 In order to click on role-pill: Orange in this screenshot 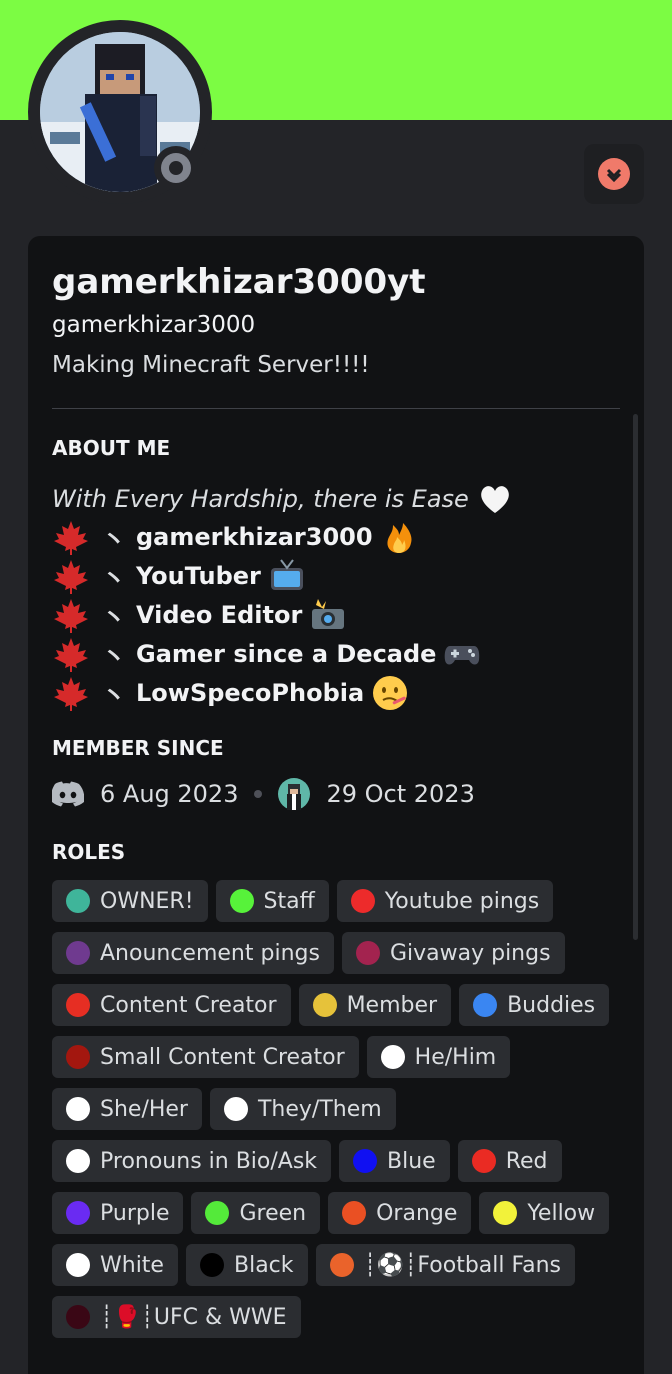, I will do `click(400, 1213)`.